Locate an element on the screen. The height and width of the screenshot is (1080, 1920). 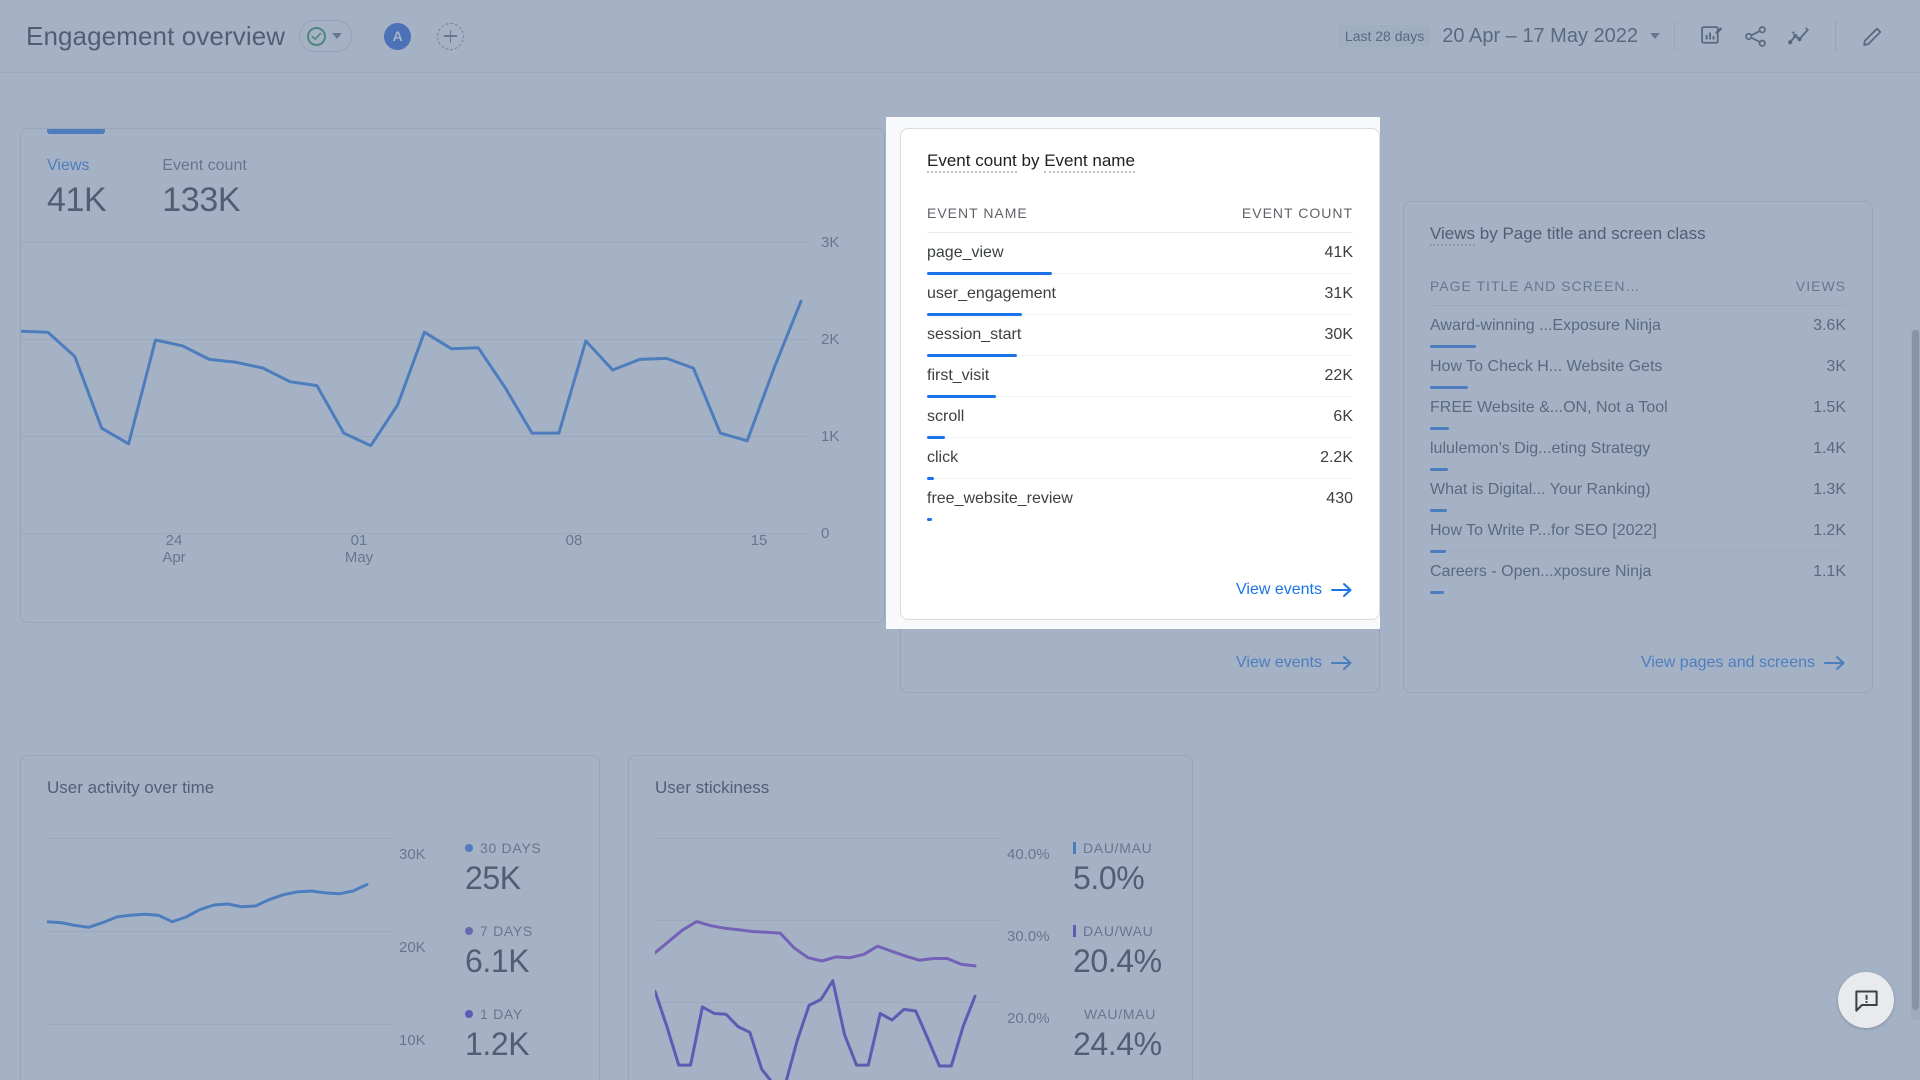
pages-card-title: Views by Page title and screen class is located at coordinates (1568, 235).